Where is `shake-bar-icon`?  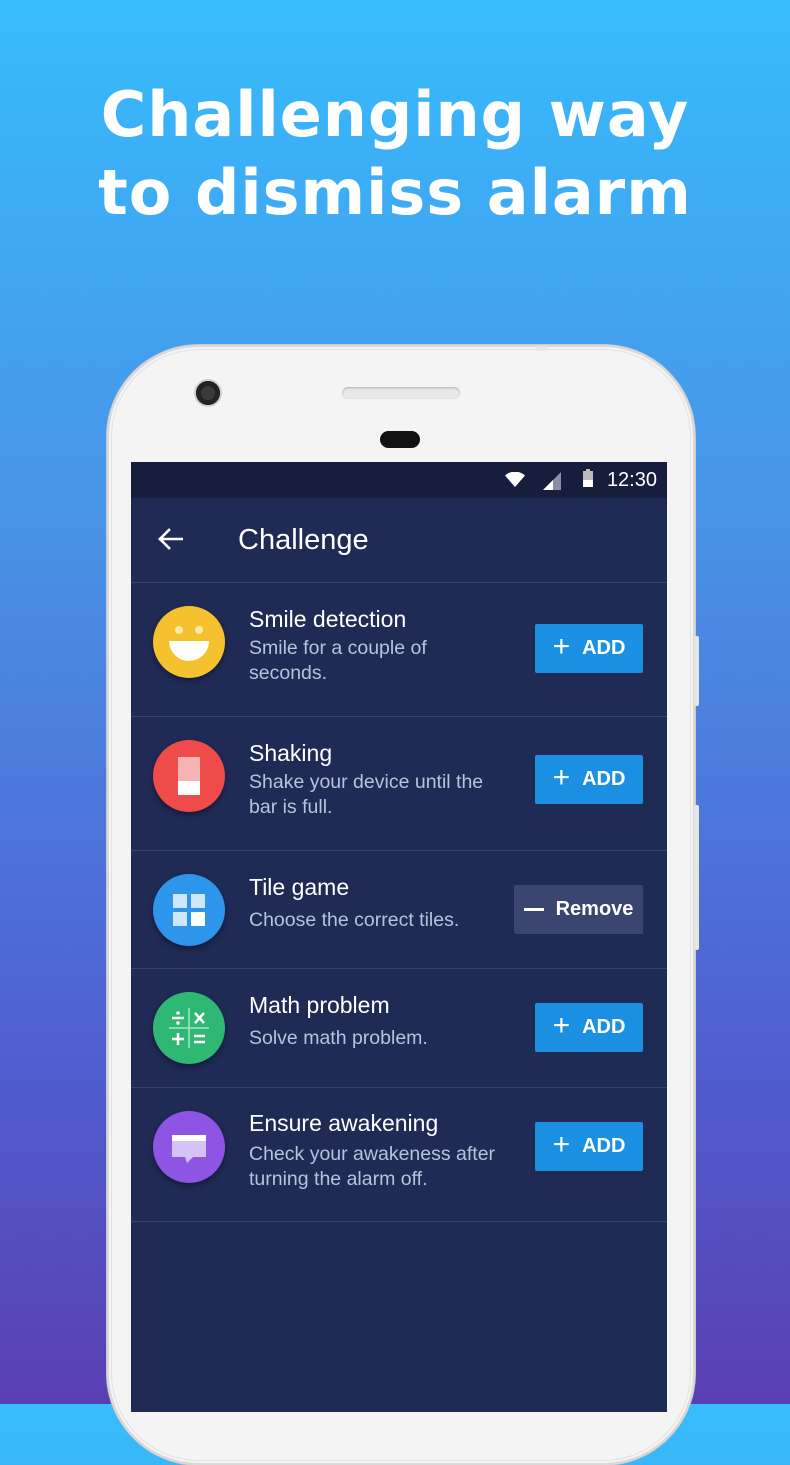 shake-bar-icon is located at coordinates (189, 776).